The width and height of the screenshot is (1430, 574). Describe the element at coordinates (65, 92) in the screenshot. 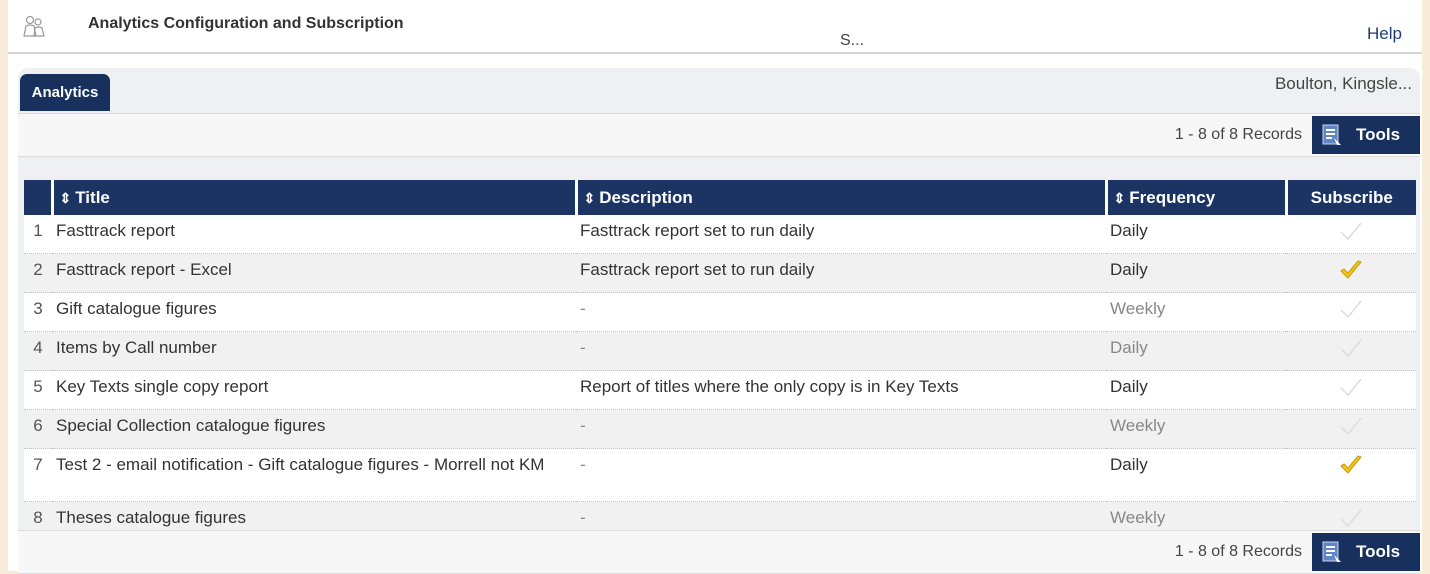

I see `tab-analytics: Analytics` at that location.